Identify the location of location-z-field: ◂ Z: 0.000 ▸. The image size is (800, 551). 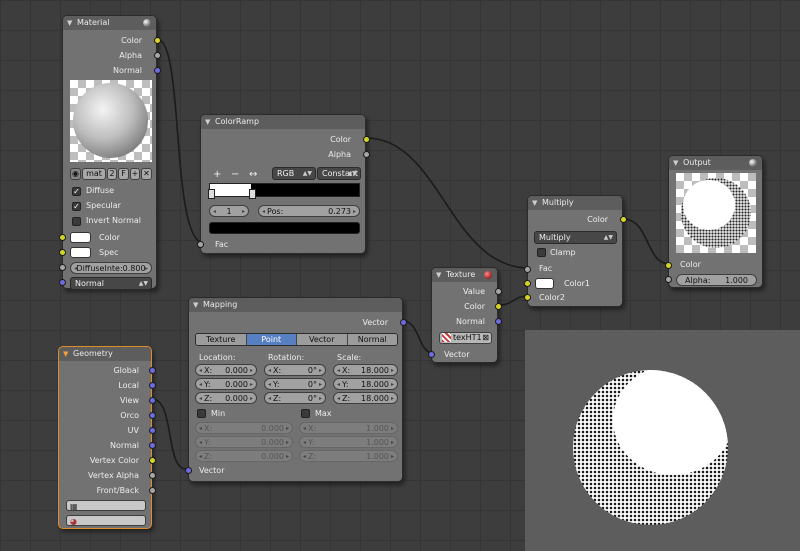
(226, 398).